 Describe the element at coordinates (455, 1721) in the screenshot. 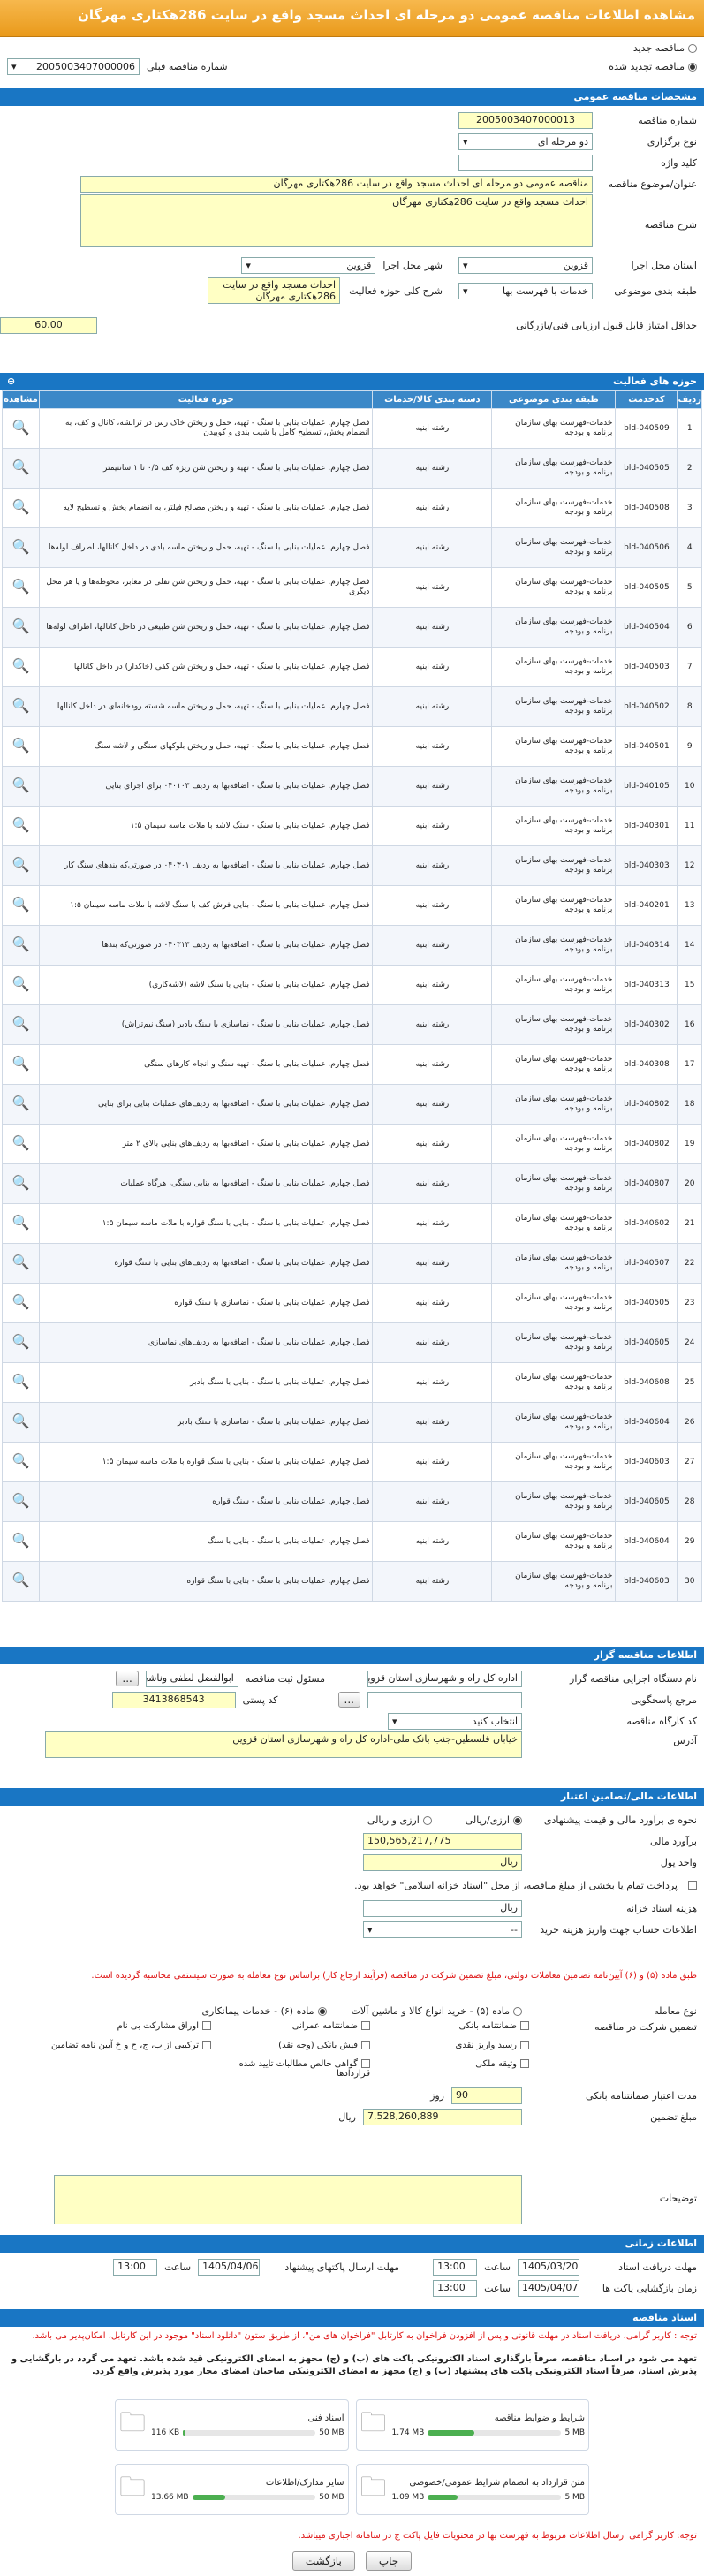

I see `workshop-select: انتخاب کنید ▾` at that location.